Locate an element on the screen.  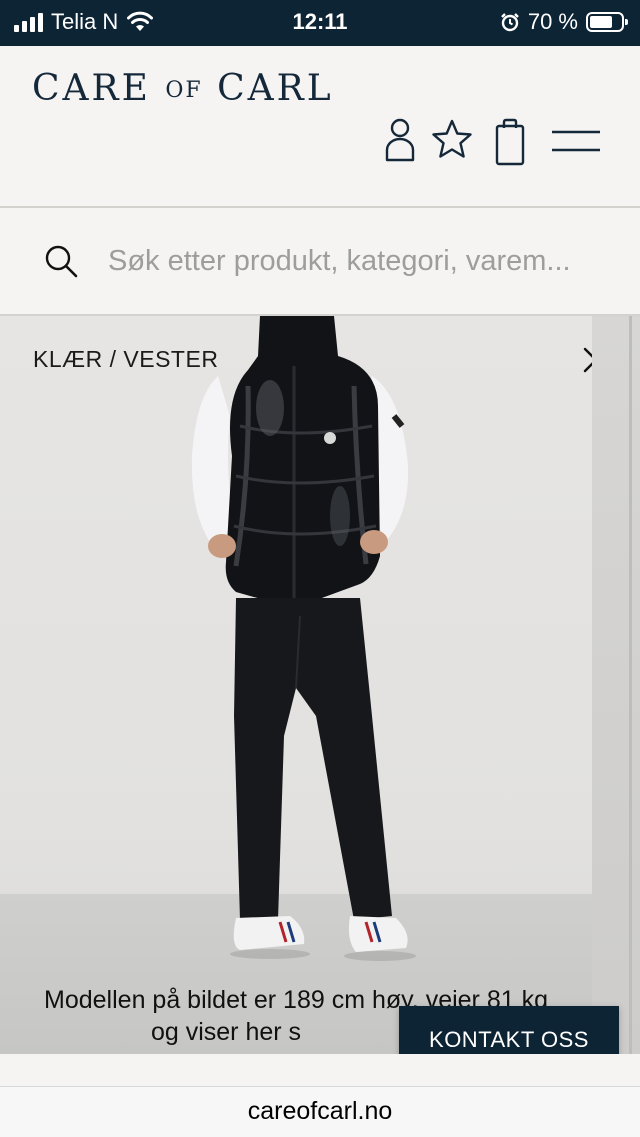
user-icon is located at coordinates (400, 140).